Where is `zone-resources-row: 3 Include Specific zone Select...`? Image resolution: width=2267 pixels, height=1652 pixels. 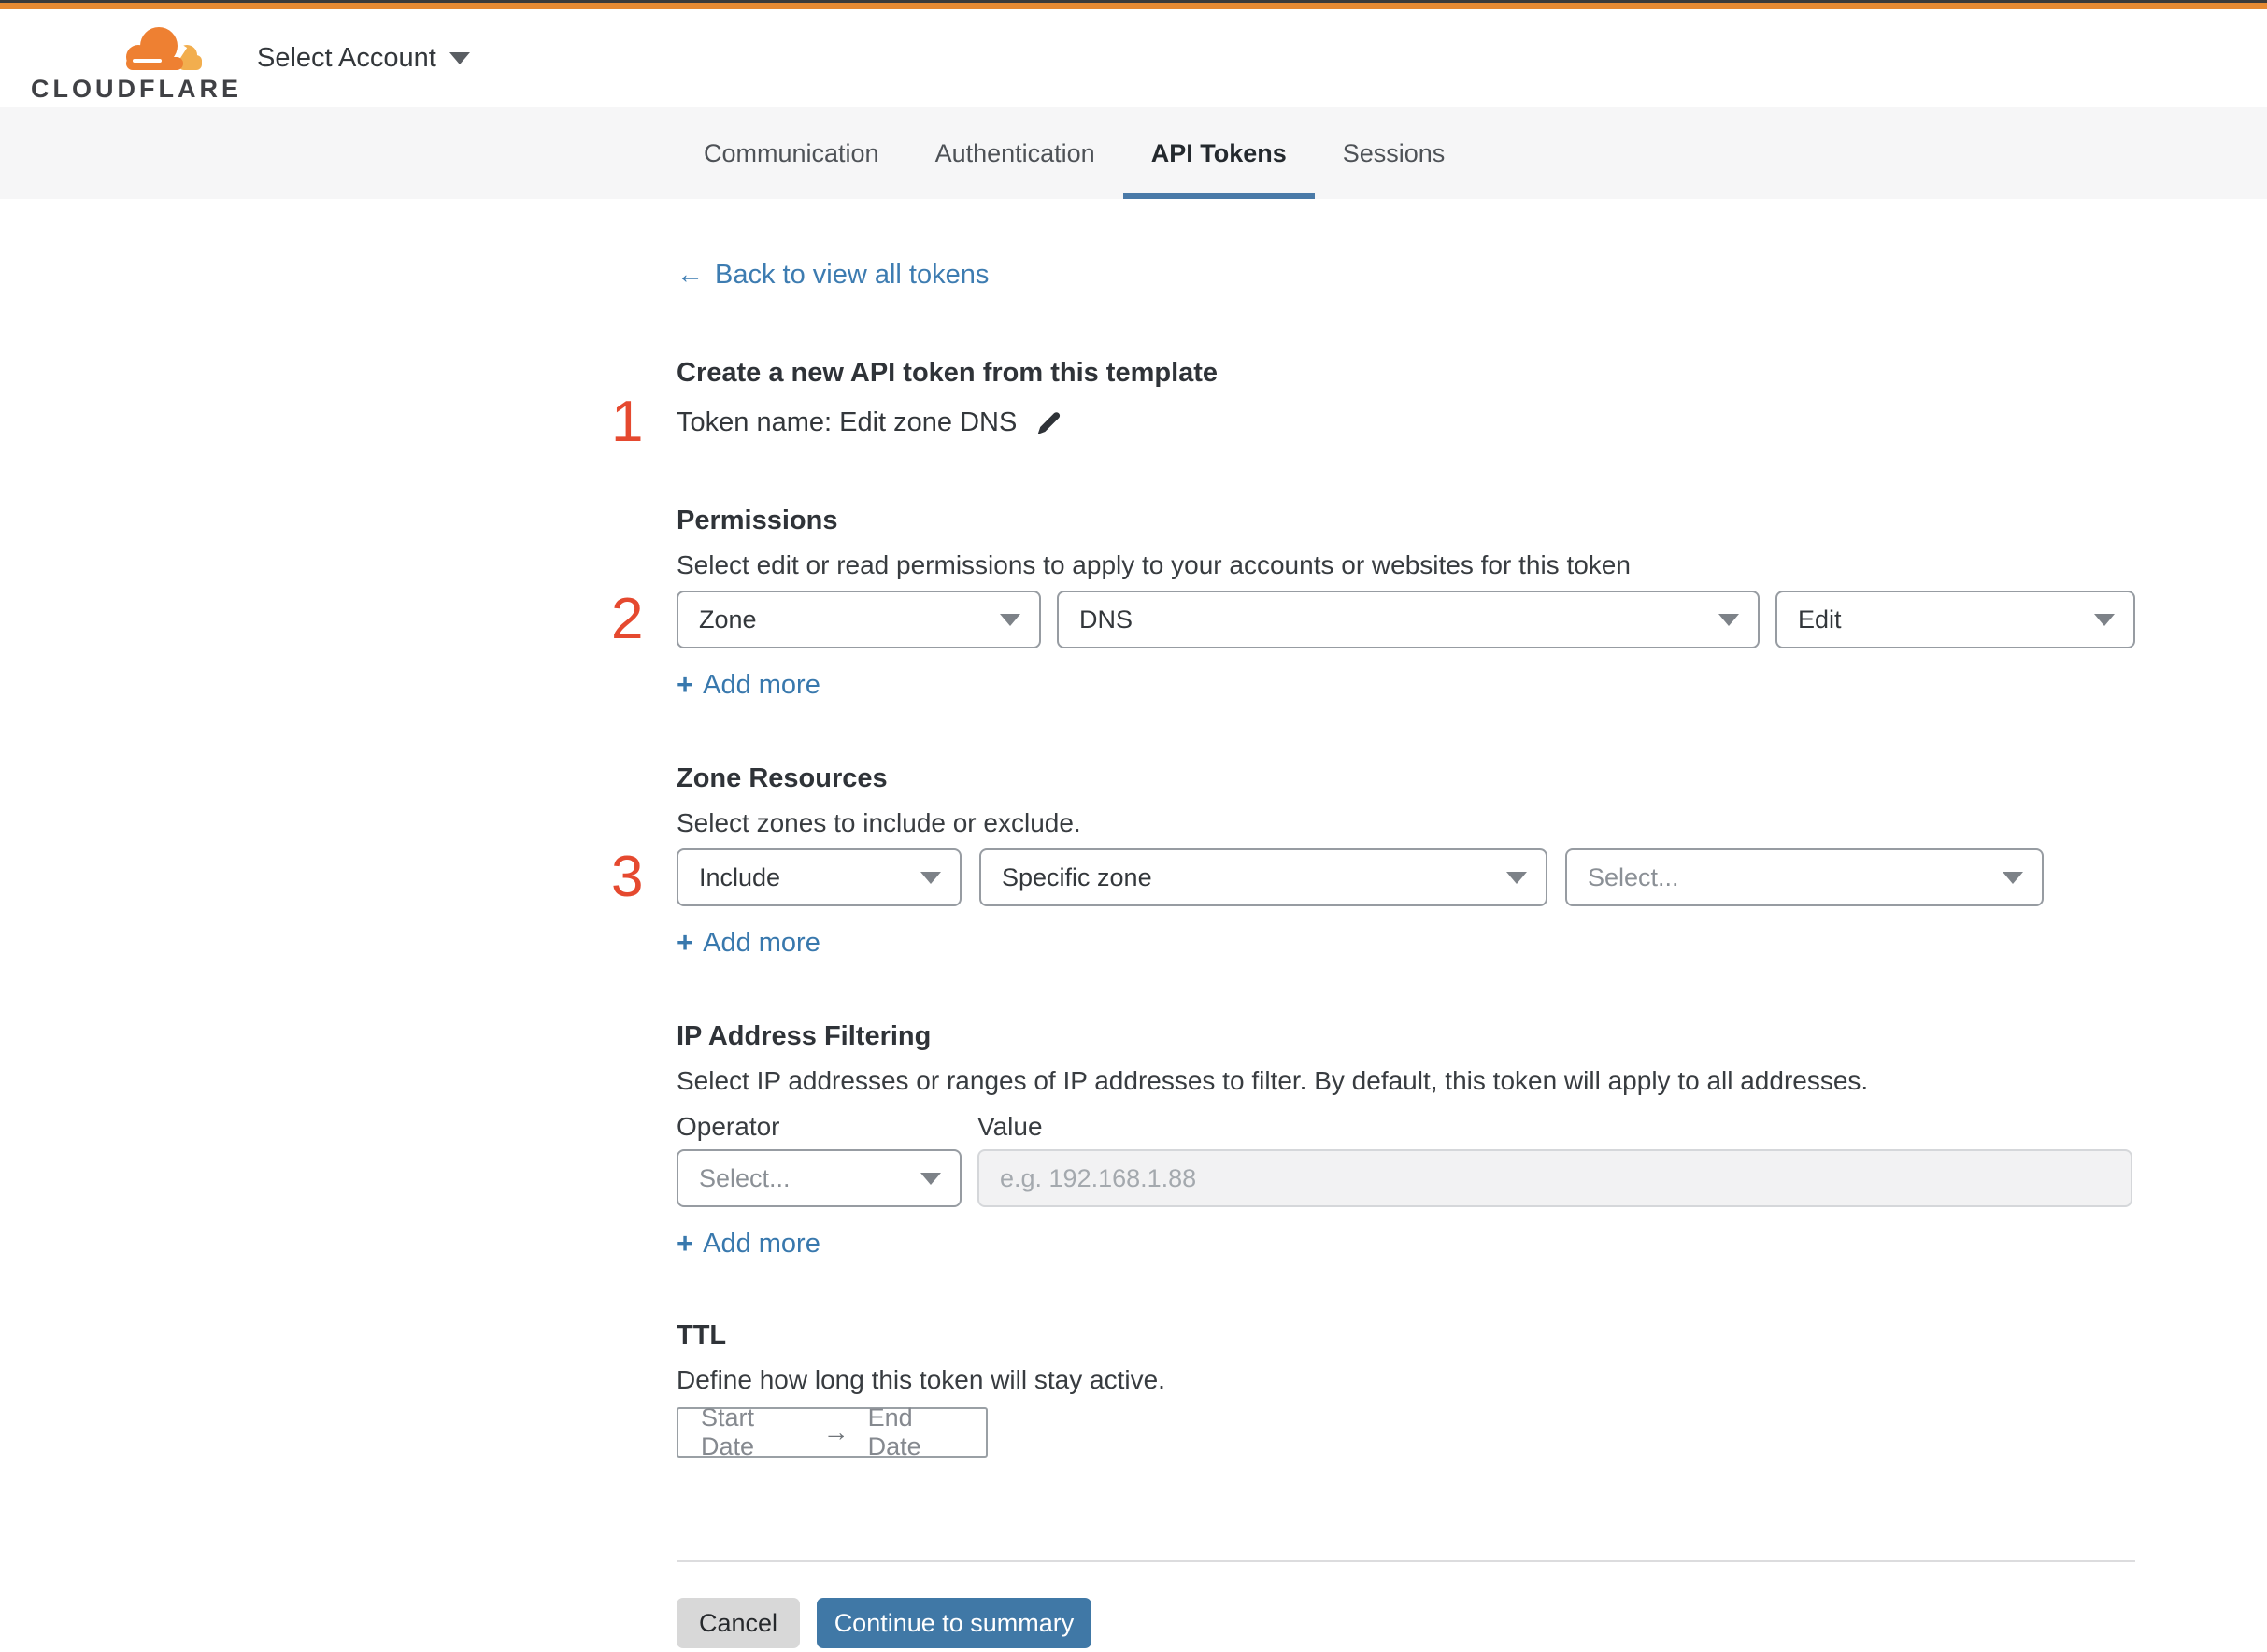
zone-resources-row: 3 Include Specific zone Select... is located at coordinates (1373, 877).